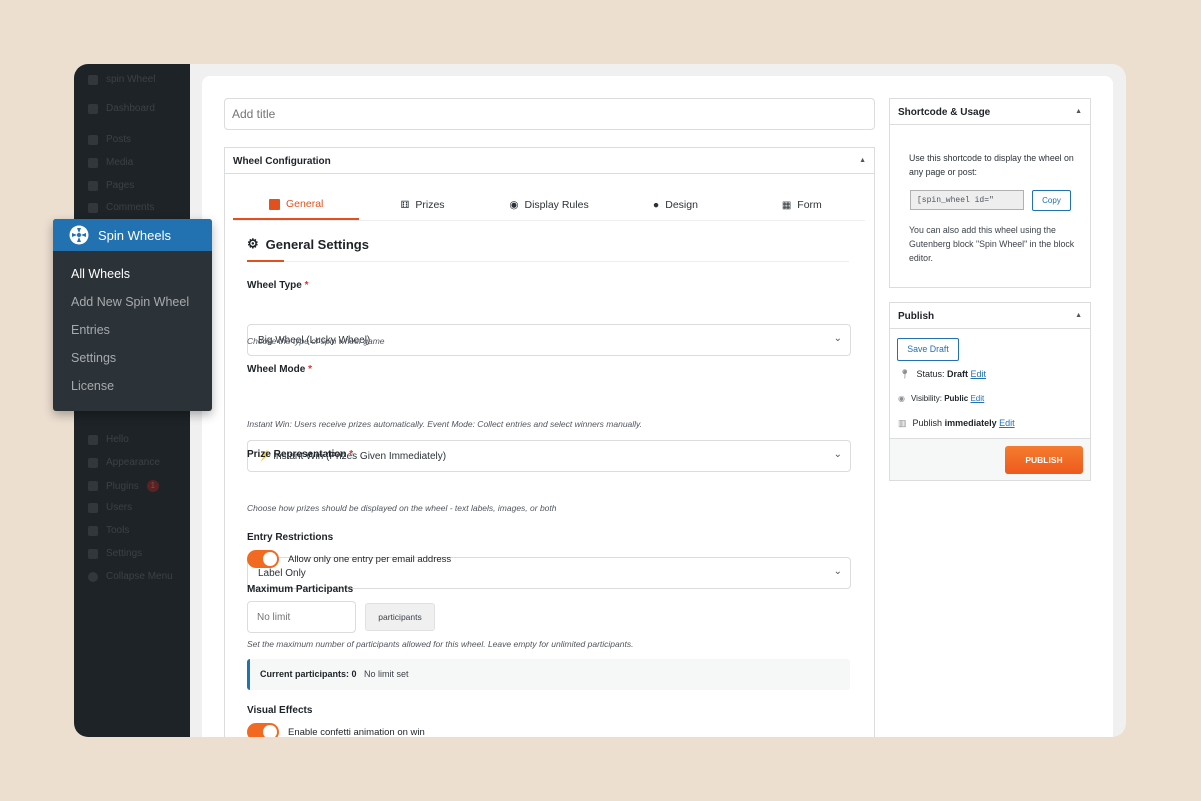 The height and width of the screenshot is (801, 1201). What do you see at coordinates (405, 205) in the screenshot?
I see `gift-icon: ⚅` at bounding box center [405, 205].